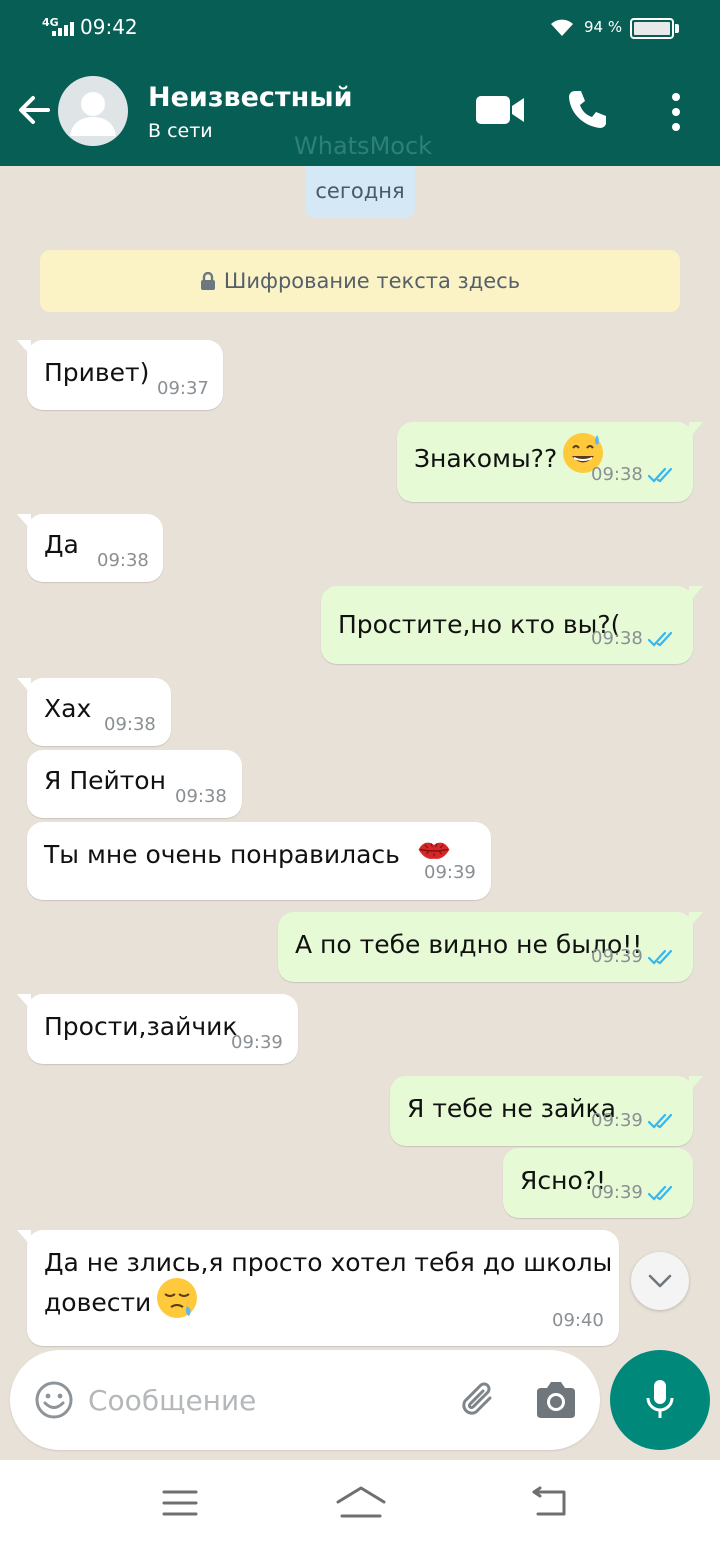  What do you see at coordinates (250, 854) in the screenshot?
I see `message-text: Ты мне очень понравилась` at bounding box center [250, 854].